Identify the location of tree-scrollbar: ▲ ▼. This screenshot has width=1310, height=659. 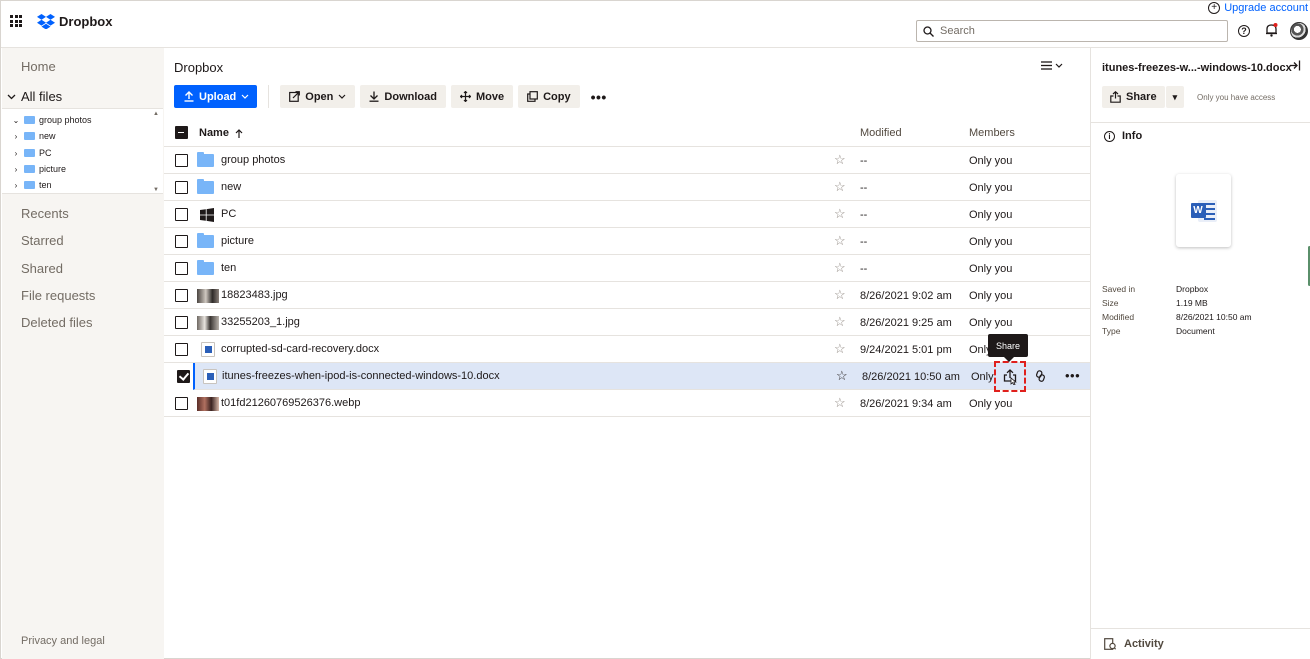
(157, 152).